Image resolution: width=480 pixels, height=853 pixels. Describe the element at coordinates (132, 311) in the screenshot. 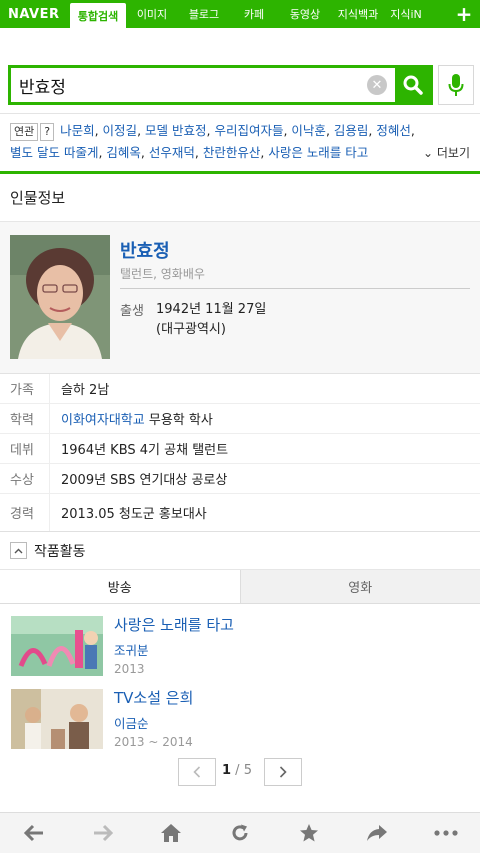

I see `birth-label: 출생` at that location.